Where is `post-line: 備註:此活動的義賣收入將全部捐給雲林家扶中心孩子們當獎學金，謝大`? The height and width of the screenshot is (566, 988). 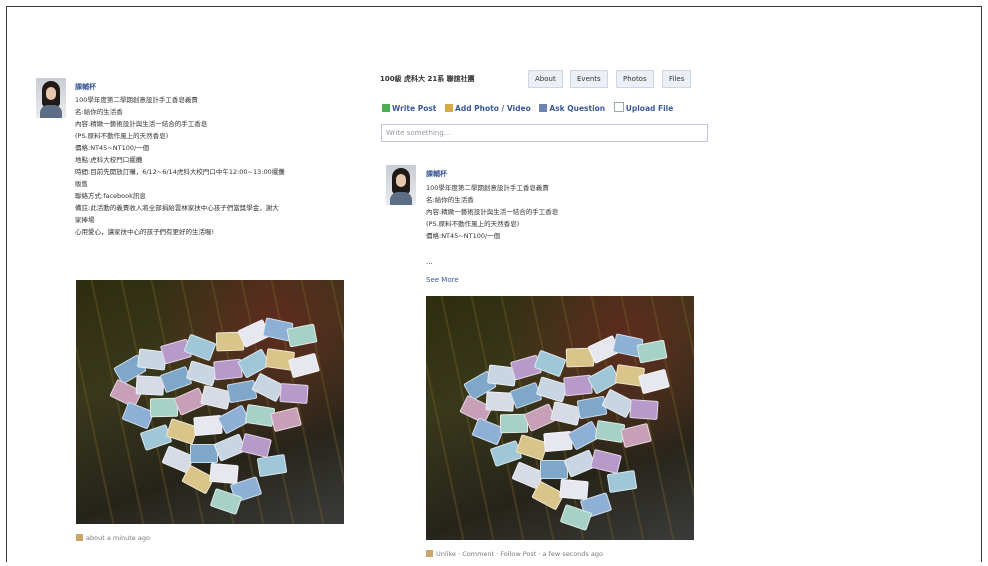 post-line: 備註:此活動的義賣收入將全部捐給雲林家扶中心孩子們當獎學金，謝大 is located at coordinates (177, 208).